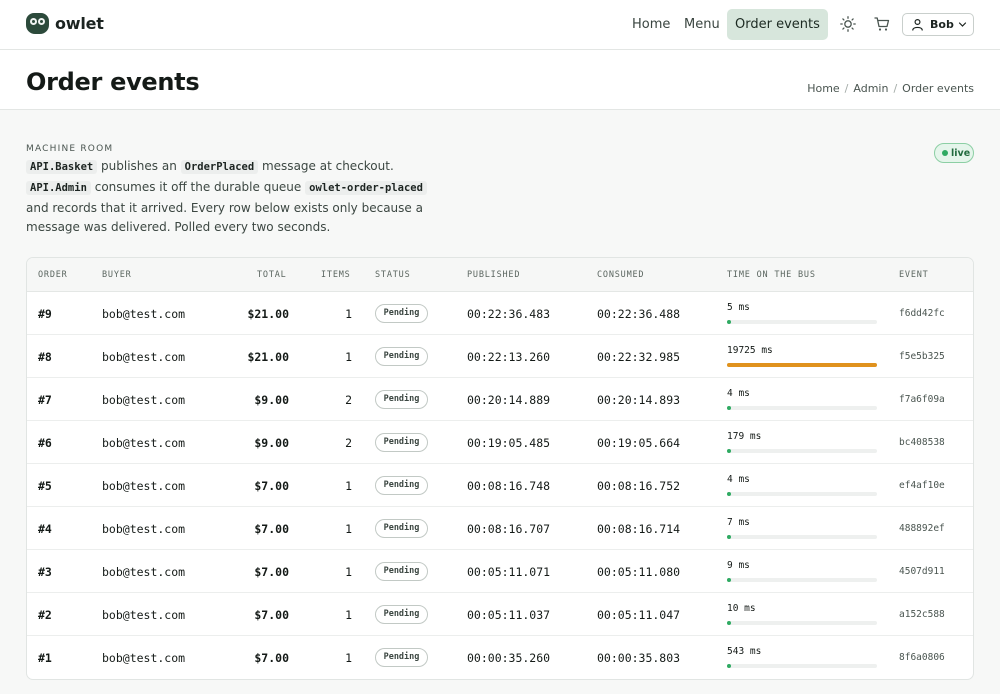 This screenshot has width=1000, height=694. Describe the element at coordinates (509, 400) in the screenshot. I see `published-time: 00:20:14.889` at that location.